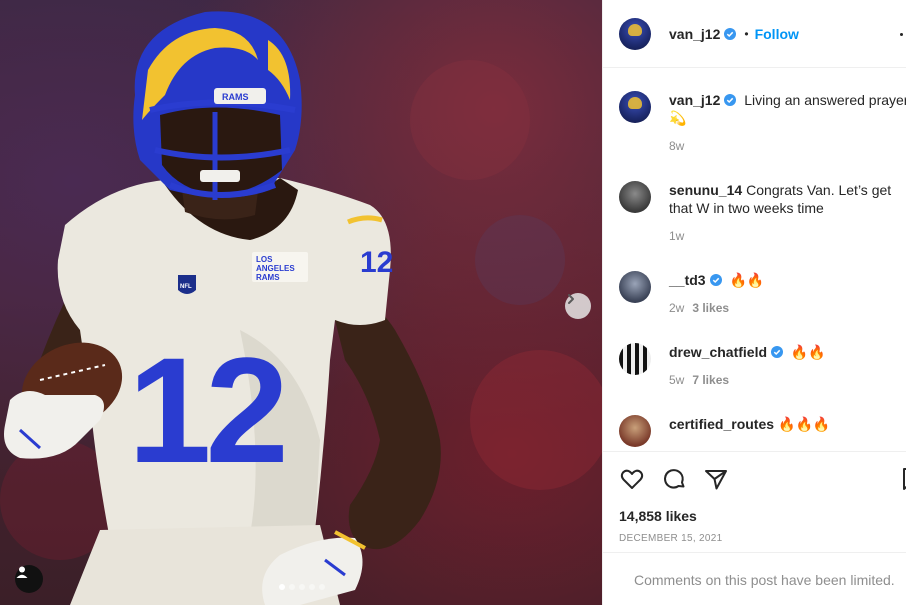 The width and height of the screenshot is (906, 605). What do you see at coordinates (710, 380) in the screenshot?
I see `comment-likes: 7 likes` at bounding box center [710, 380].